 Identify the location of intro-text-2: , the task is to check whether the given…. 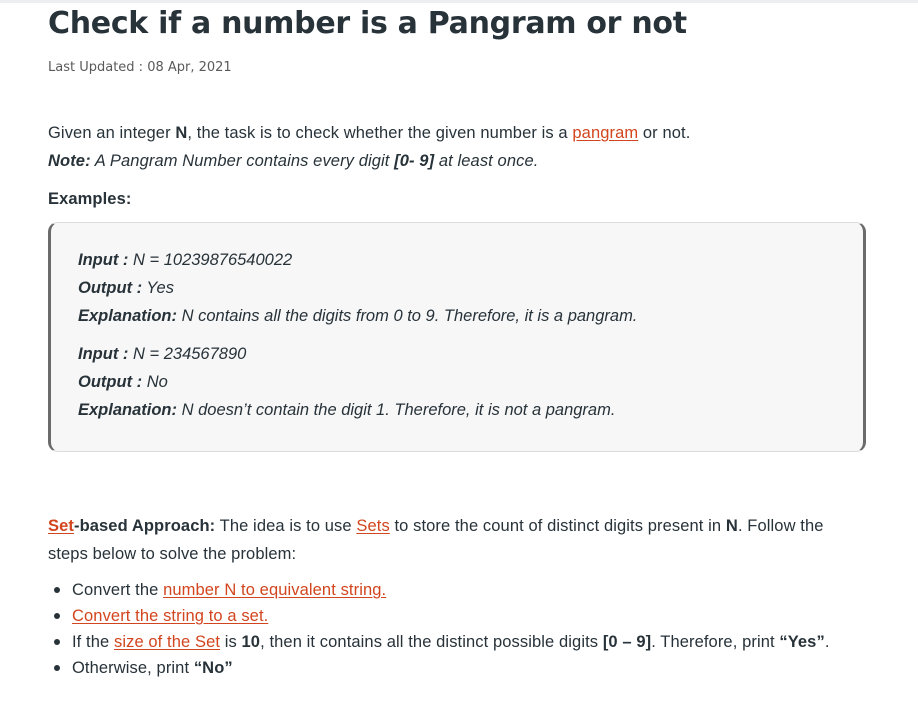
(380, 133).